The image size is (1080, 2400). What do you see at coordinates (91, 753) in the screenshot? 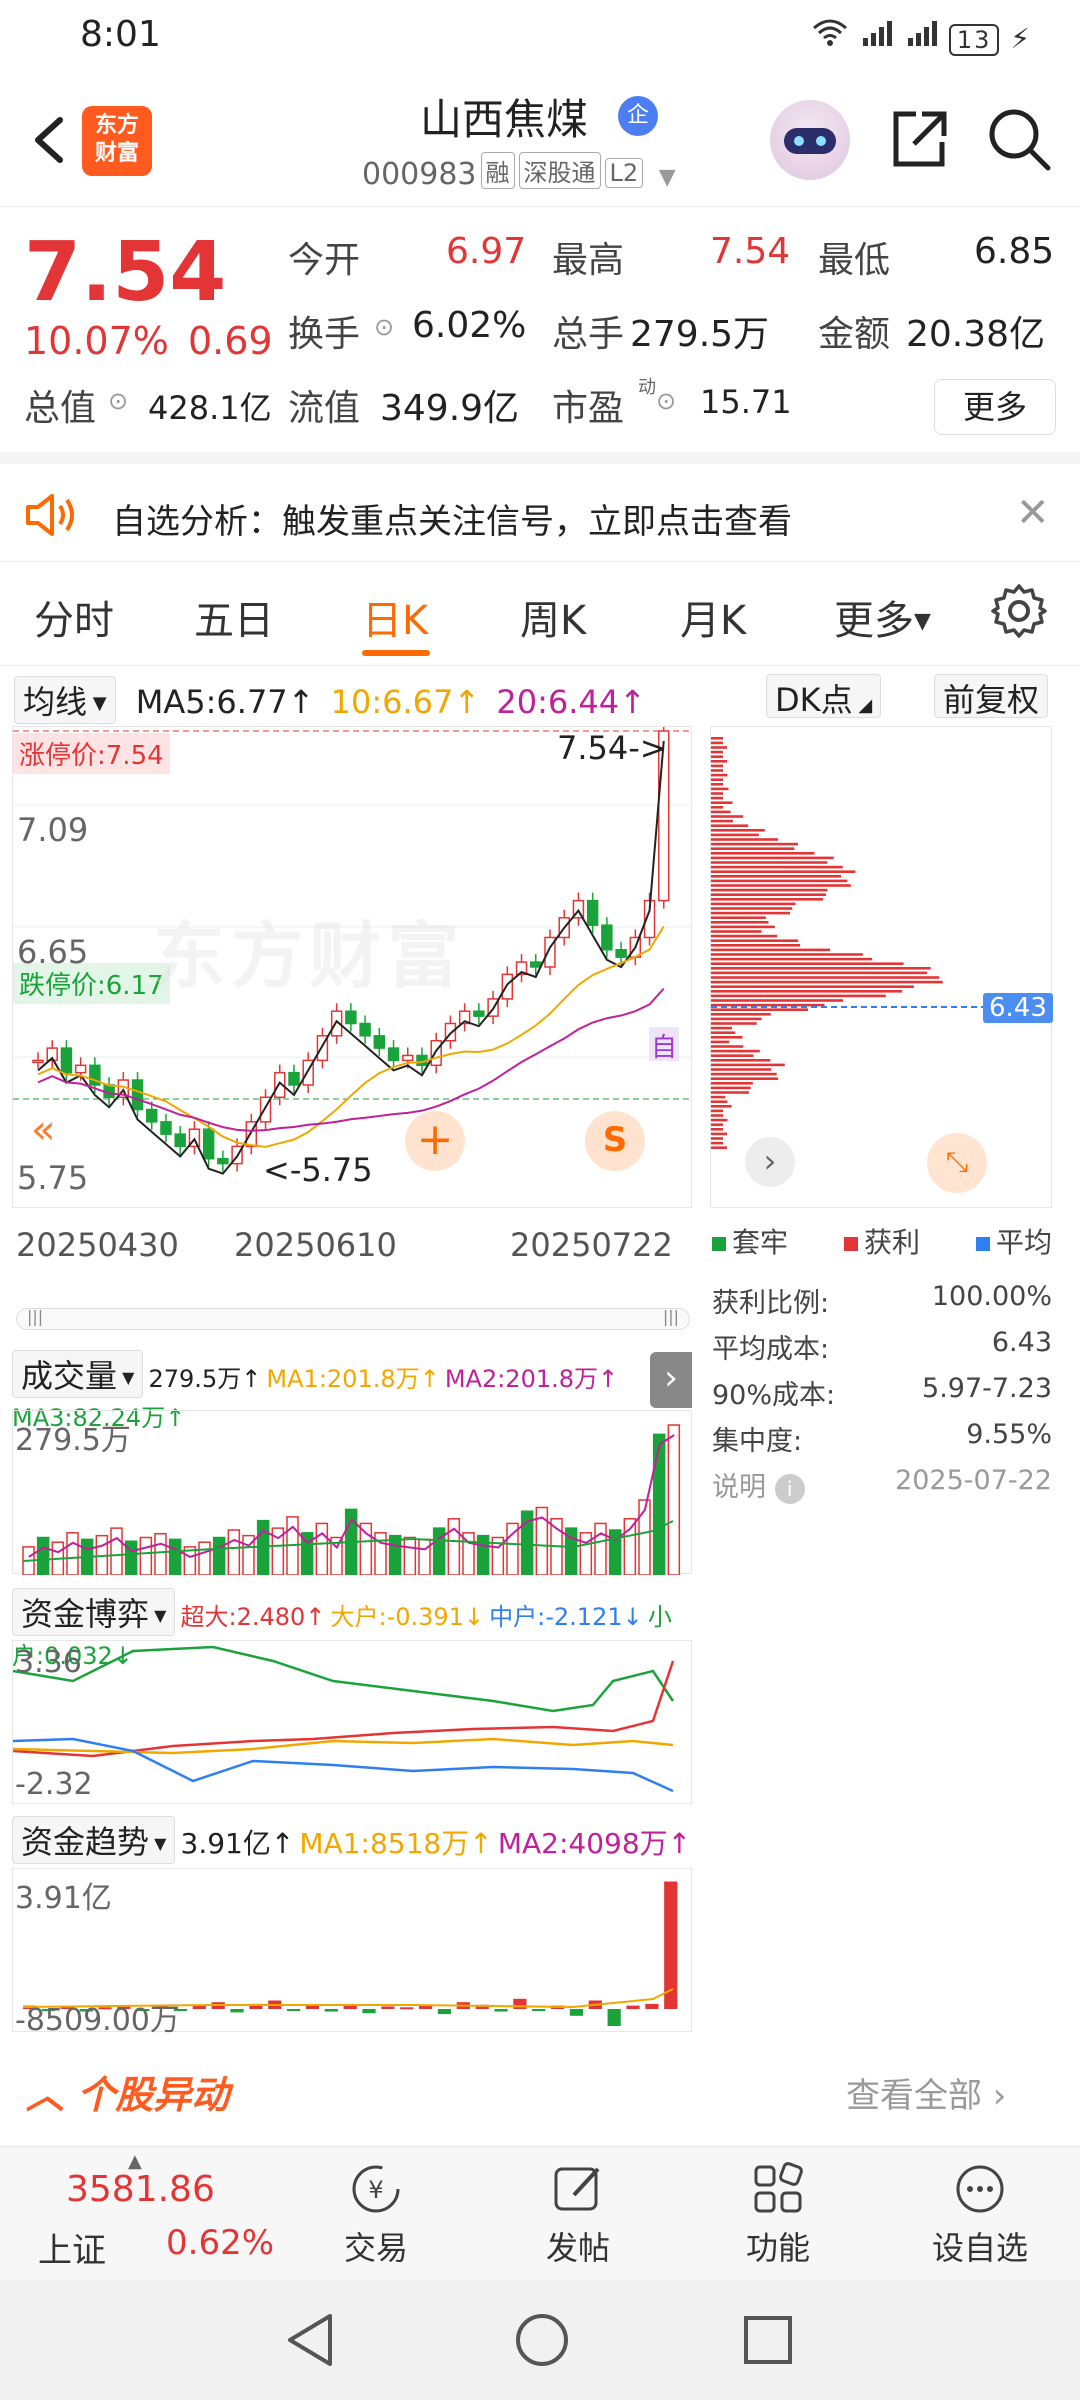
I see `limit-up-label: 涨停价:7.54` at bounding box center [91, 753].